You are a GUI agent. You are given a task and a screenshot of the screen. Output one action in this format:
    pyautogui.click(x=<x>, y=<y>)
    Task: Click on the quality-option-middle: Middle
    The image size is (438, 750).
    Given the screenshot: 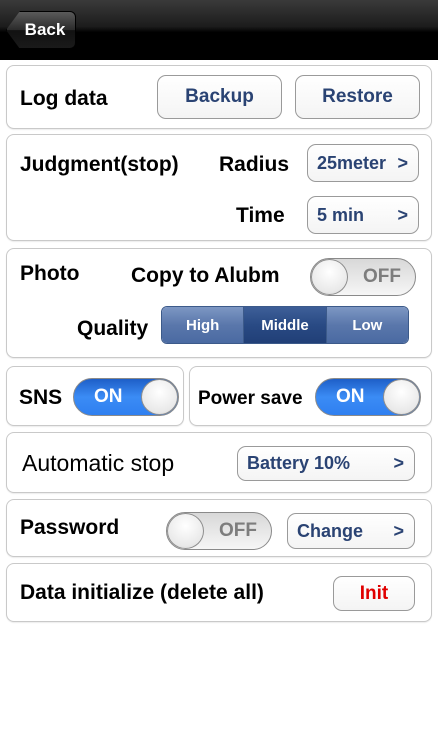 What is the action you would take?
    pyautogui.click(x=285, y=325)
    